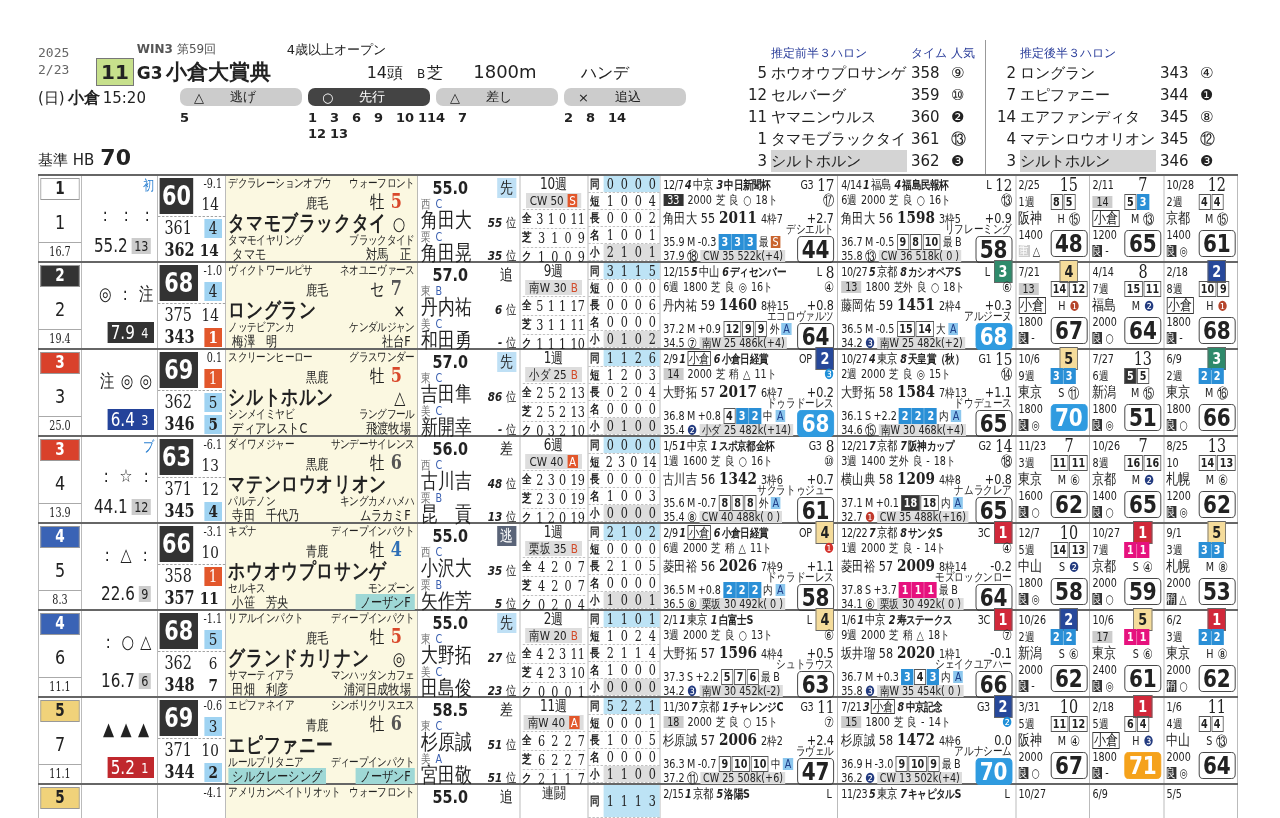 This screenshot has width=1280, height=818. I want to click on pace-difference: +0.8, so click(709, 416).